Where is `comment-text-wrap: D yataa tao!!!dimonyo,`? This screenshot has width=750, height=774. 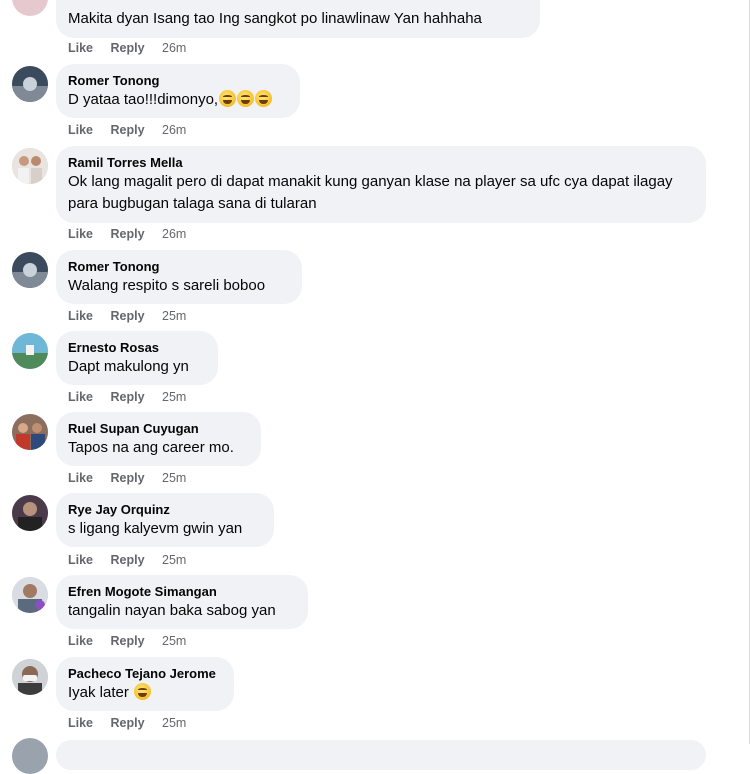
comment-text-wrap: D yataa tao!!!dimonyo, is located at coordinates (178, 100).